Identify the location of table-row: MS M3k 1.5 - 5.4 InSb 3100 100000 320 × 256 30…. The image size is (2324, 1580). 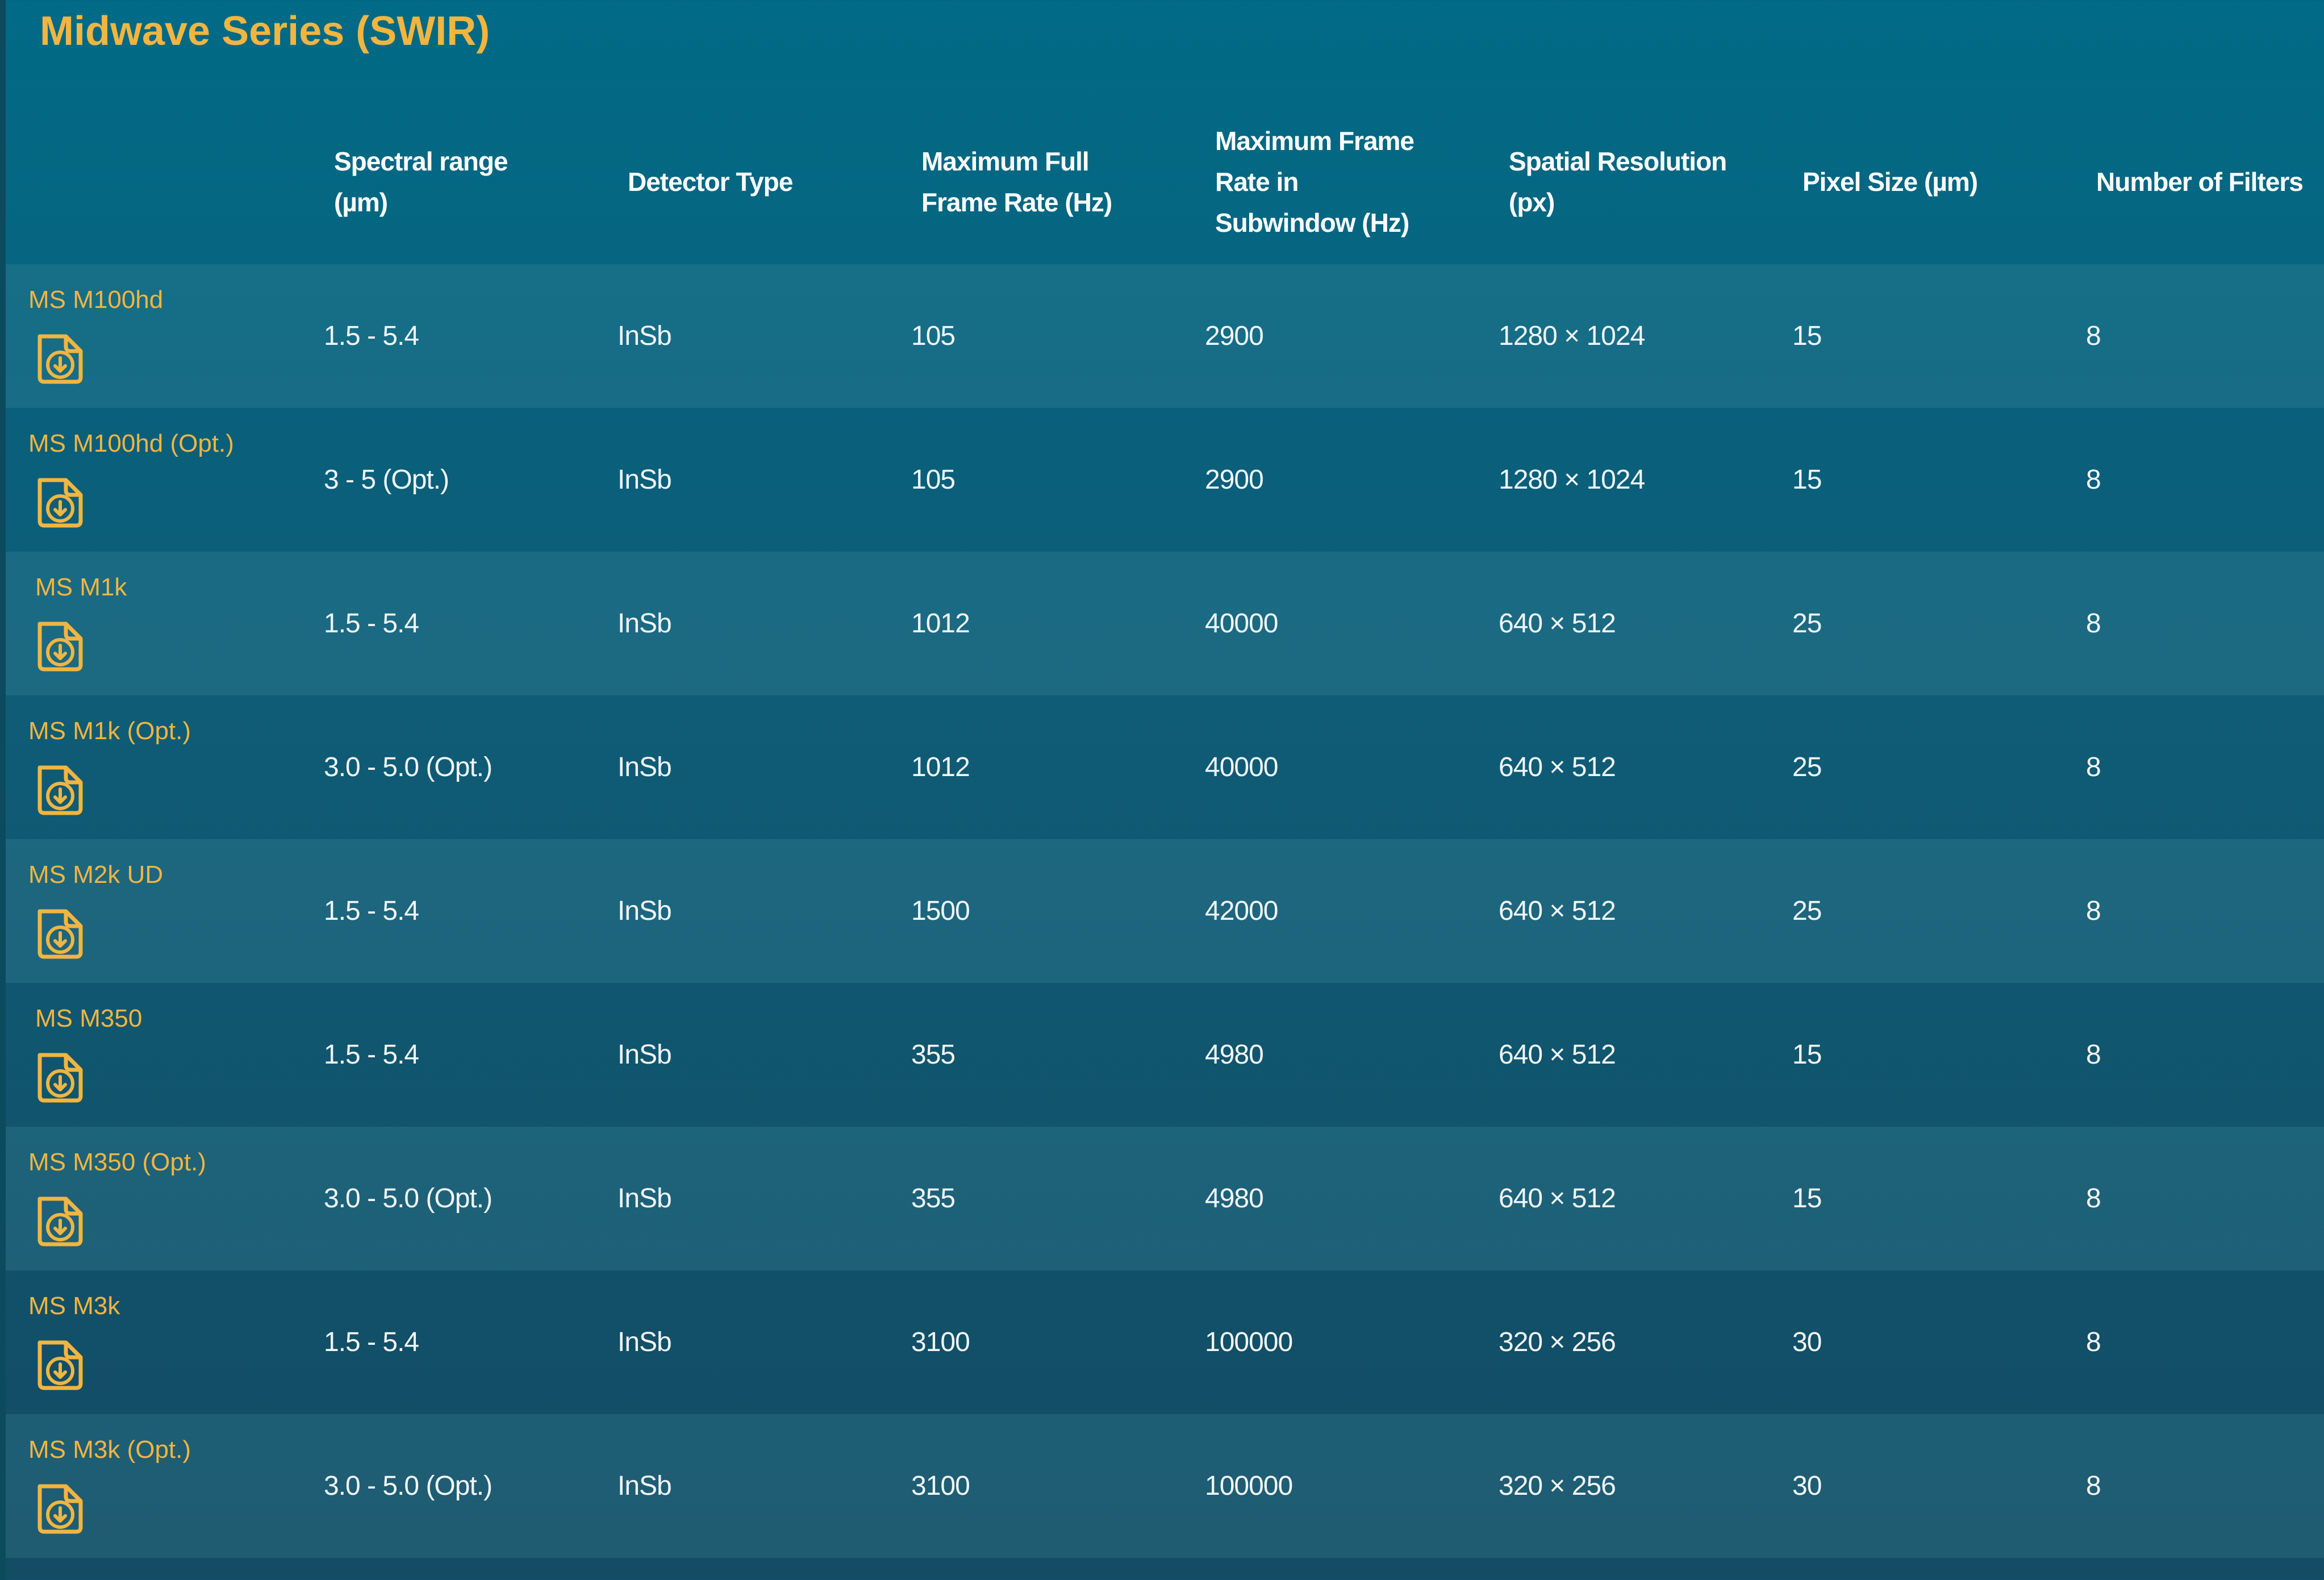
(1165, 1342).